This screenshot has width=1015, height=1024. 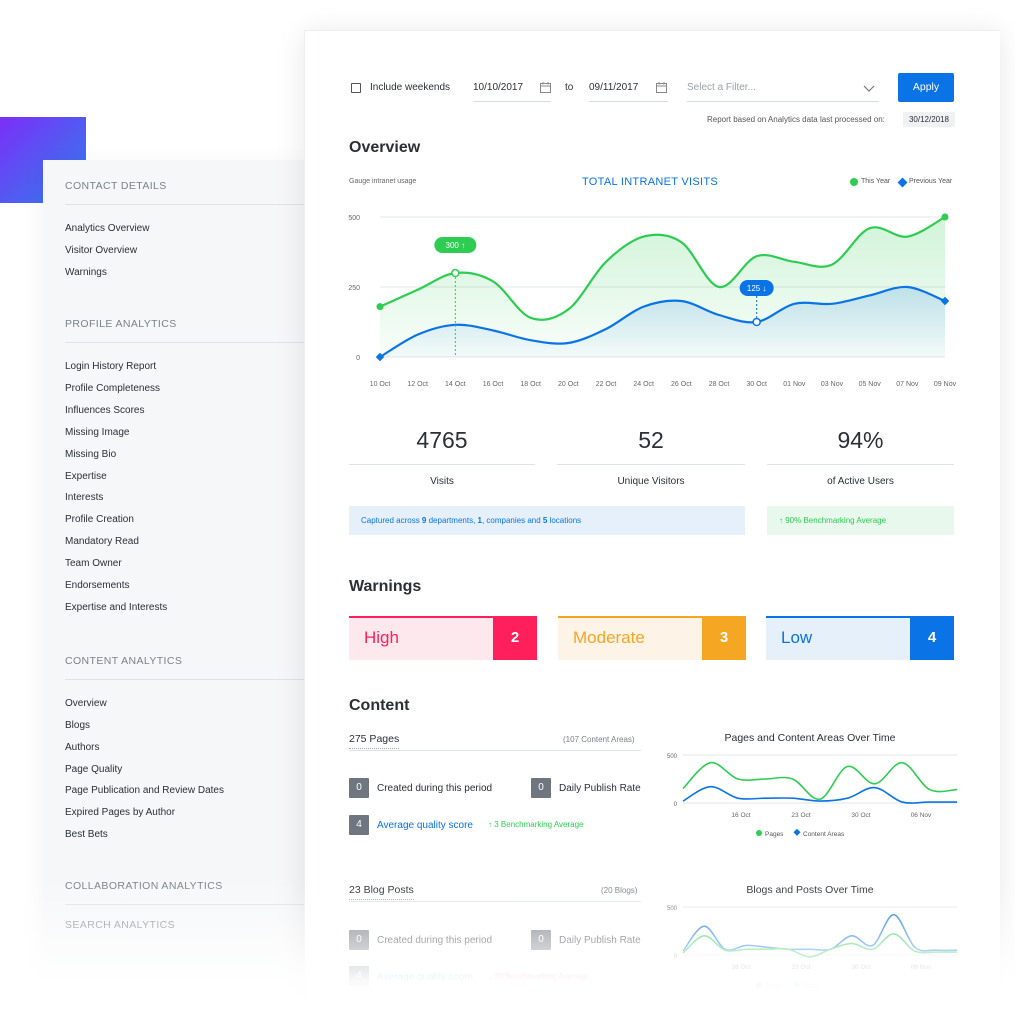 What do you see at coordinates (442, 481) in the screenshot?
I see `visits-label: Visits` at bounding box center [442, 481].